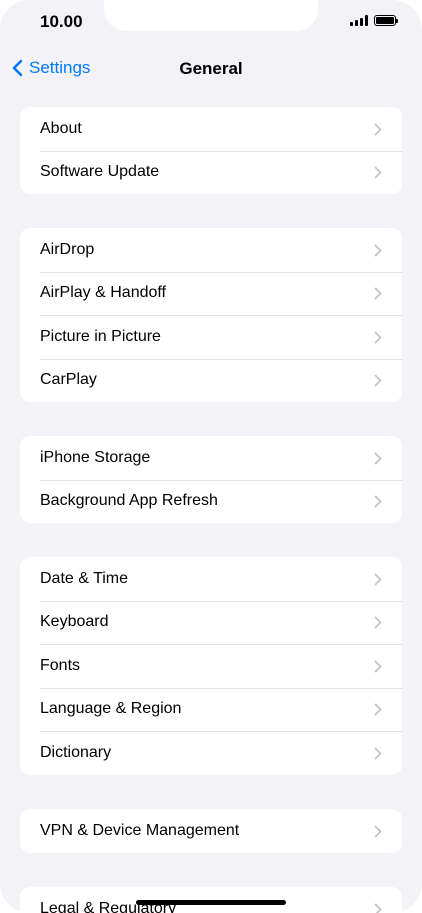 The width and height of the screenshot is (422, 913). Describe the element at coordinates (103, 293) in the screenshot. I see `settings-row-label: AirPlay & Handoff` at that location.